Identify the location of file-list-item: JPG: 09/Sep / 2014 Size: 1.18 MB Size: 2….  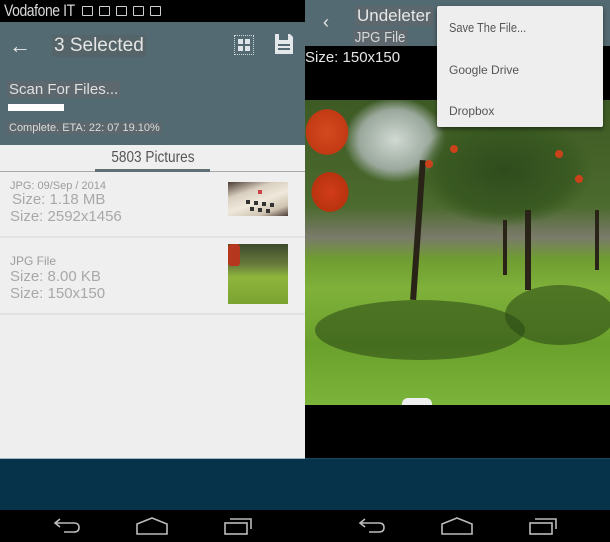
(152, 205).